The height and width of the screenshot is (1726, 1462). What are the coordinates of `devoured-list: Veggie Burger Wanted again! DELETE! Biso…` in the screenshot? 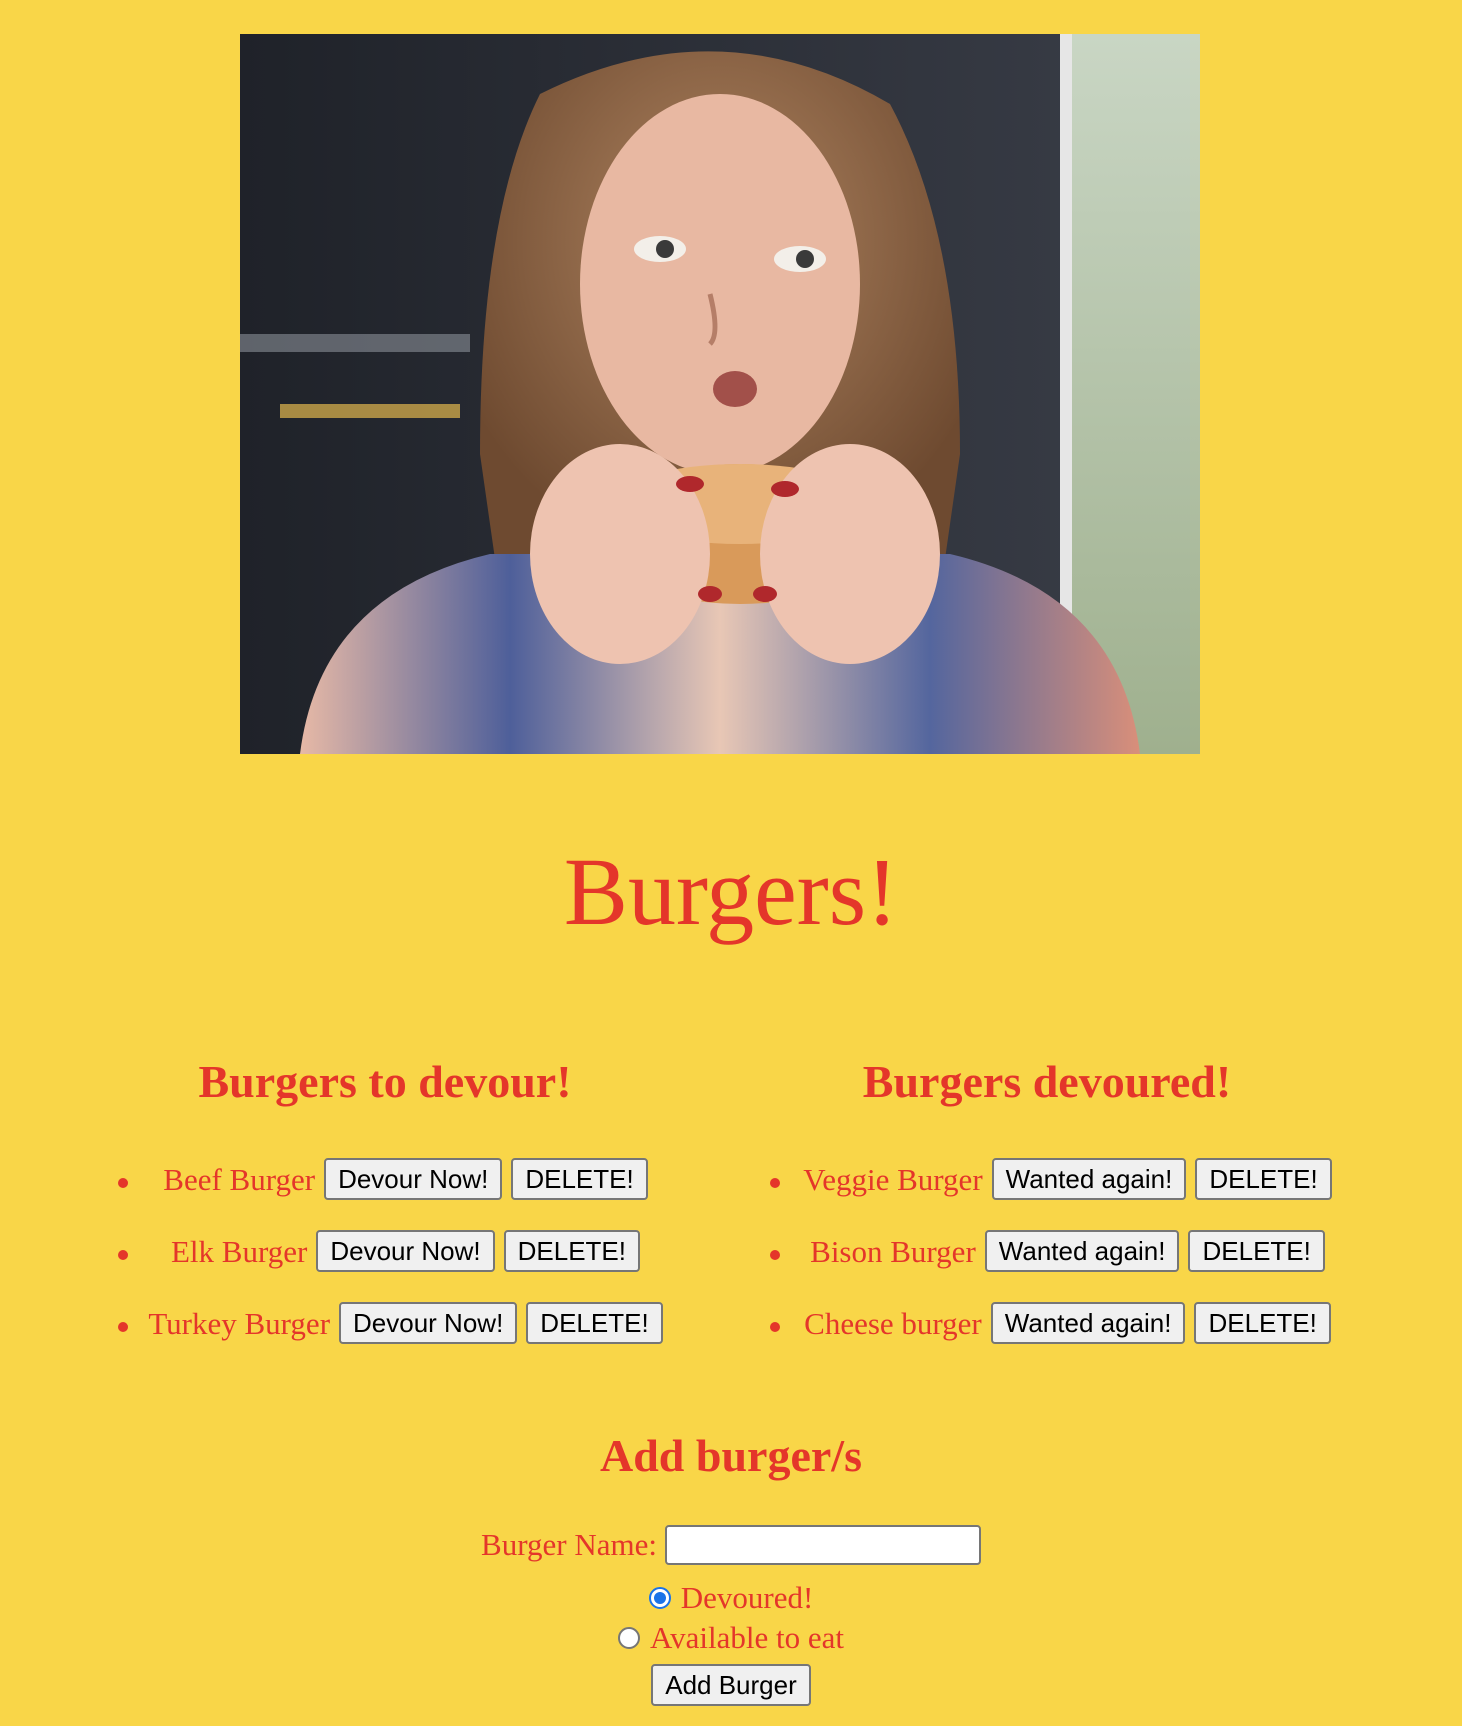 It's located at (1072, 1266).